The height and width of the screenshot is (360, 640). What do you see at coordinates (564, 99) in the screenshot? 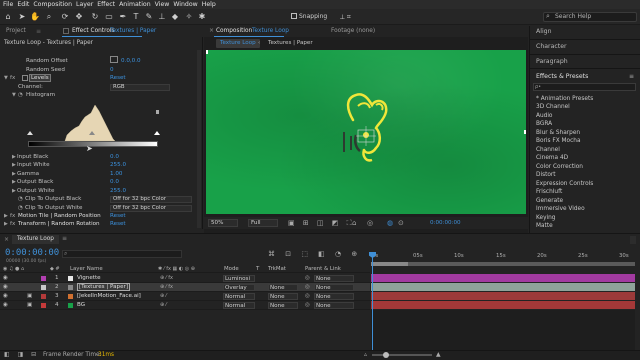
I see `ep-item: * Animation Presets` at bounding box center [564, 99].